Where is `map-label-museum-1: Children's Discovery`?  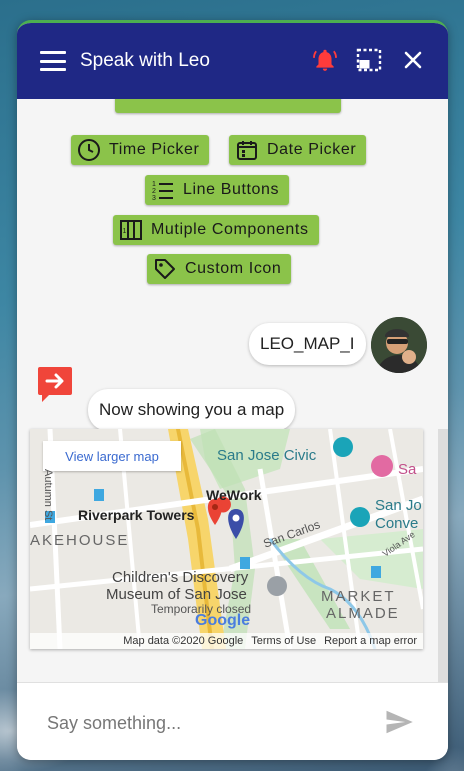
map-label-museum-1: Children's Discovery is located at coordinates (180, 577).